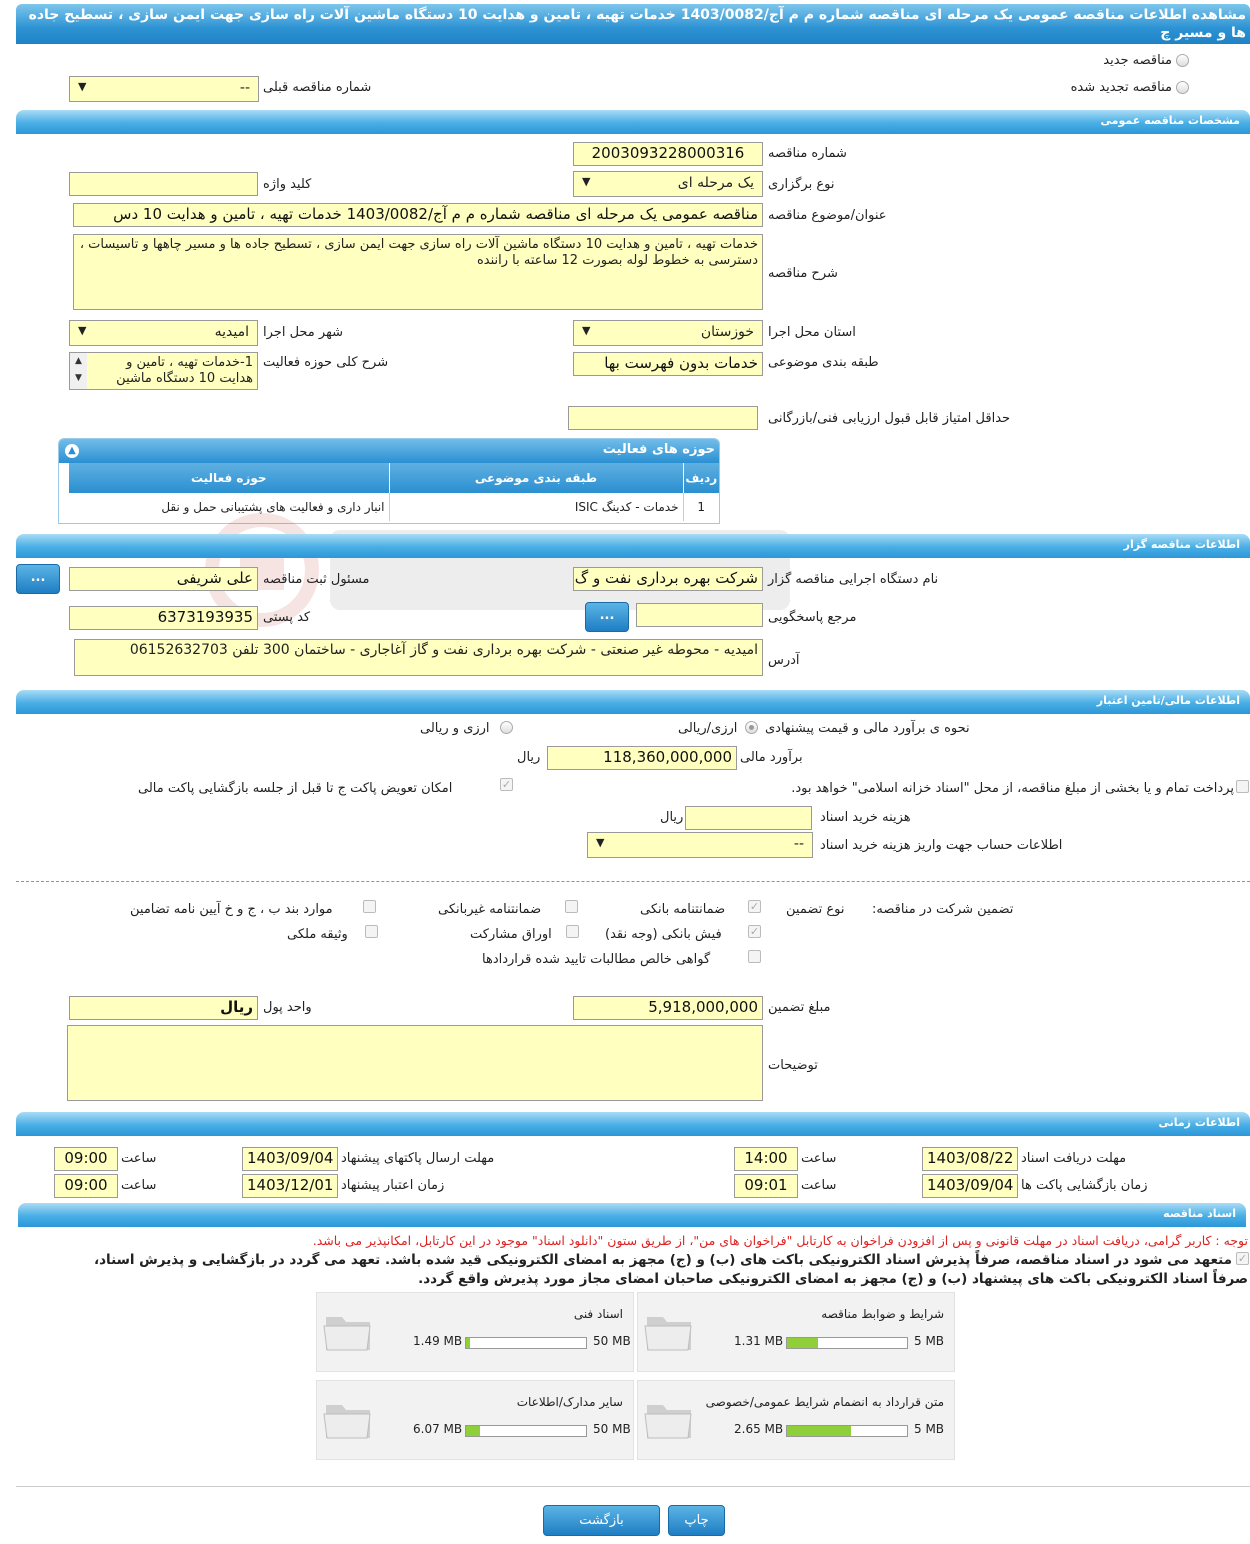  I want to click on col-category: طبقه بندی موضوعی, so click(535, 478).